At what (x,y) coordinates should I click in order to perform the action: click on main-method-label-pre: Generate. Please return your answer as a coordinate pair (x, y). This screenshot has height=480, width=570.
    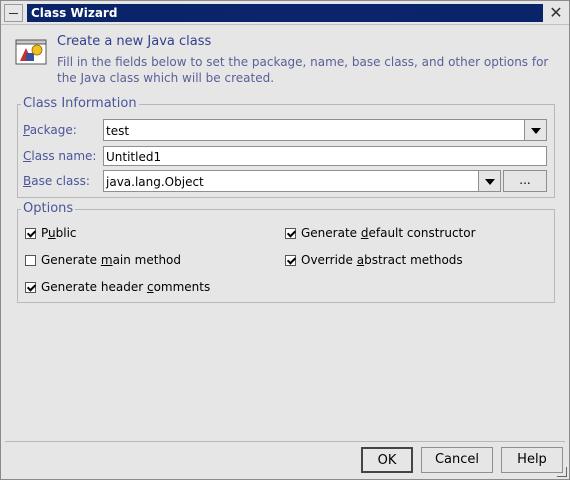
    Looking at the image, I should click on (71, 260).